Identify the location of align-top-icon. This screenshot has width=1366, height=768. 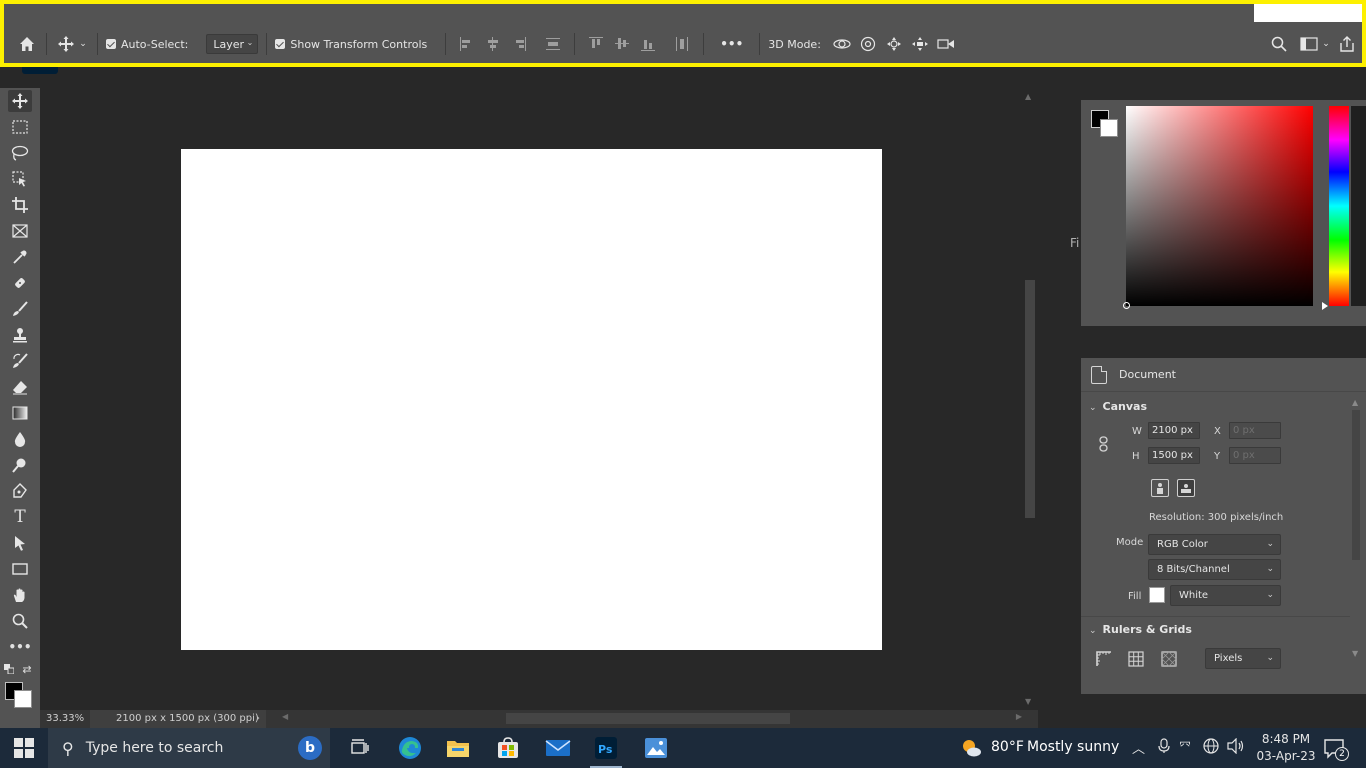
(596, 44).